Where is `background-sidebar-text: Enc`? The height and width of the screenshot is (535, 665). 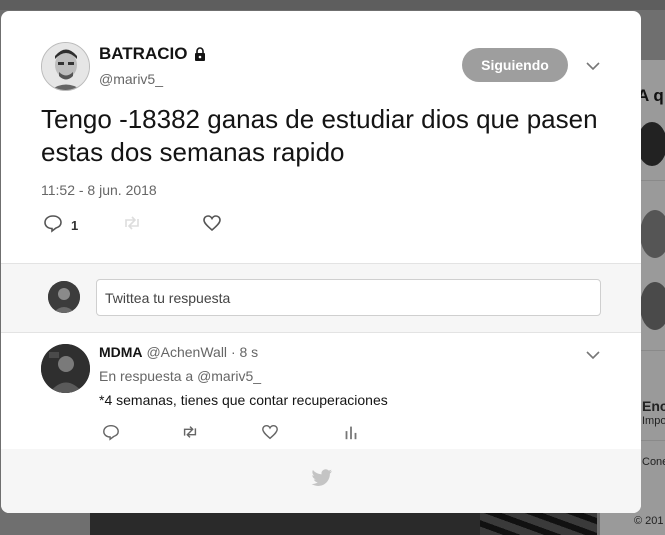 background-sidebar-text: Enc is located at coordinates (653, 406).